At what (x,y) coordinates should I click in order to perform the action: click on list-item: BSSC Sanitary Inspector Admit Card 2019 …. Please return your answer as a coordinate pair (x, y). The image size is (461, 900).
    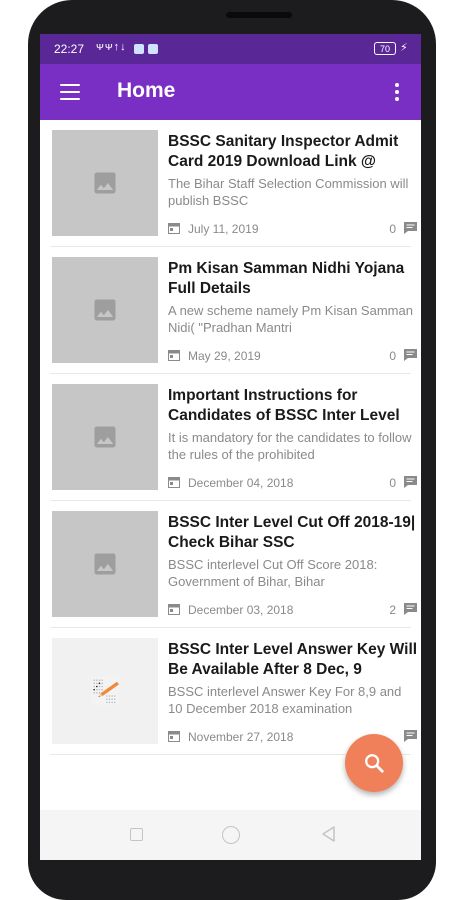
    Looking at the image, I should click on (233, 183).